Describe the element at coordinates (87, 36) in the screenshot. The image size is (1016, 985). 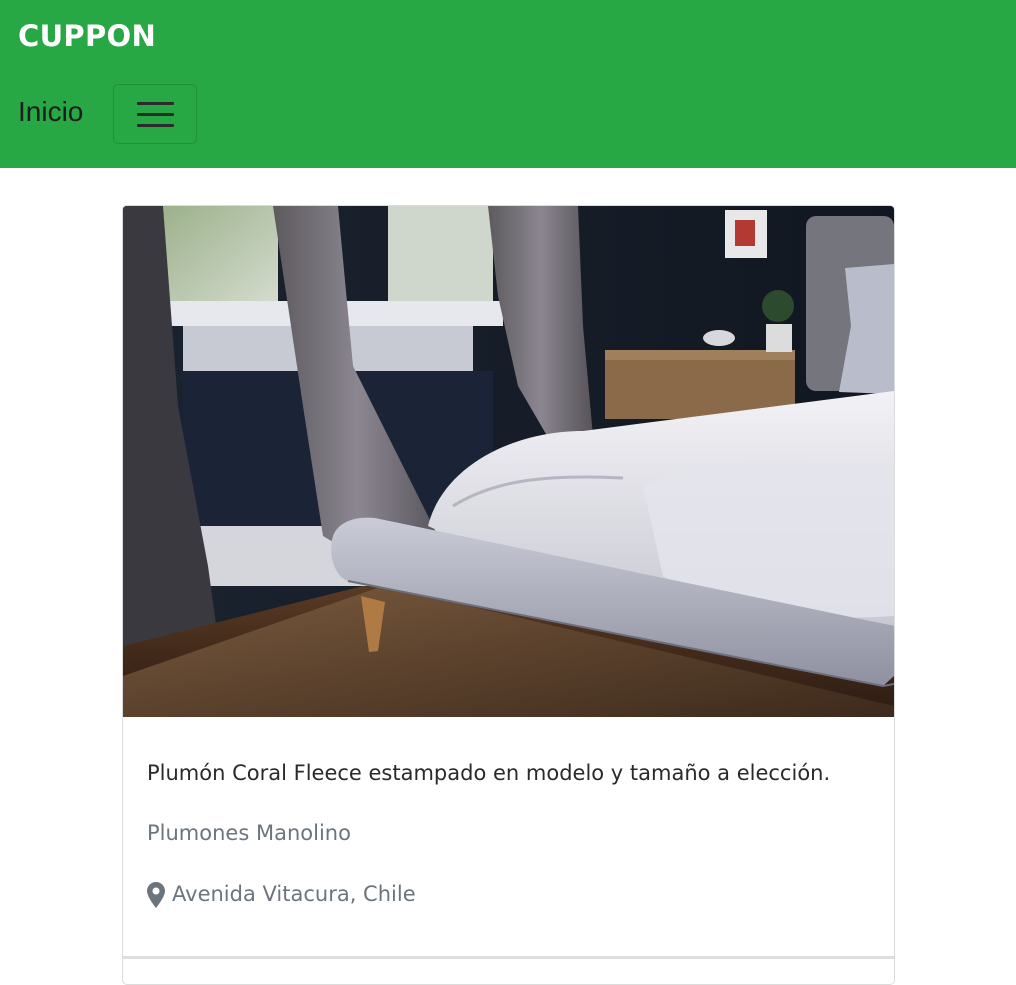
I see `brand-logo: CUPPON` at that location.